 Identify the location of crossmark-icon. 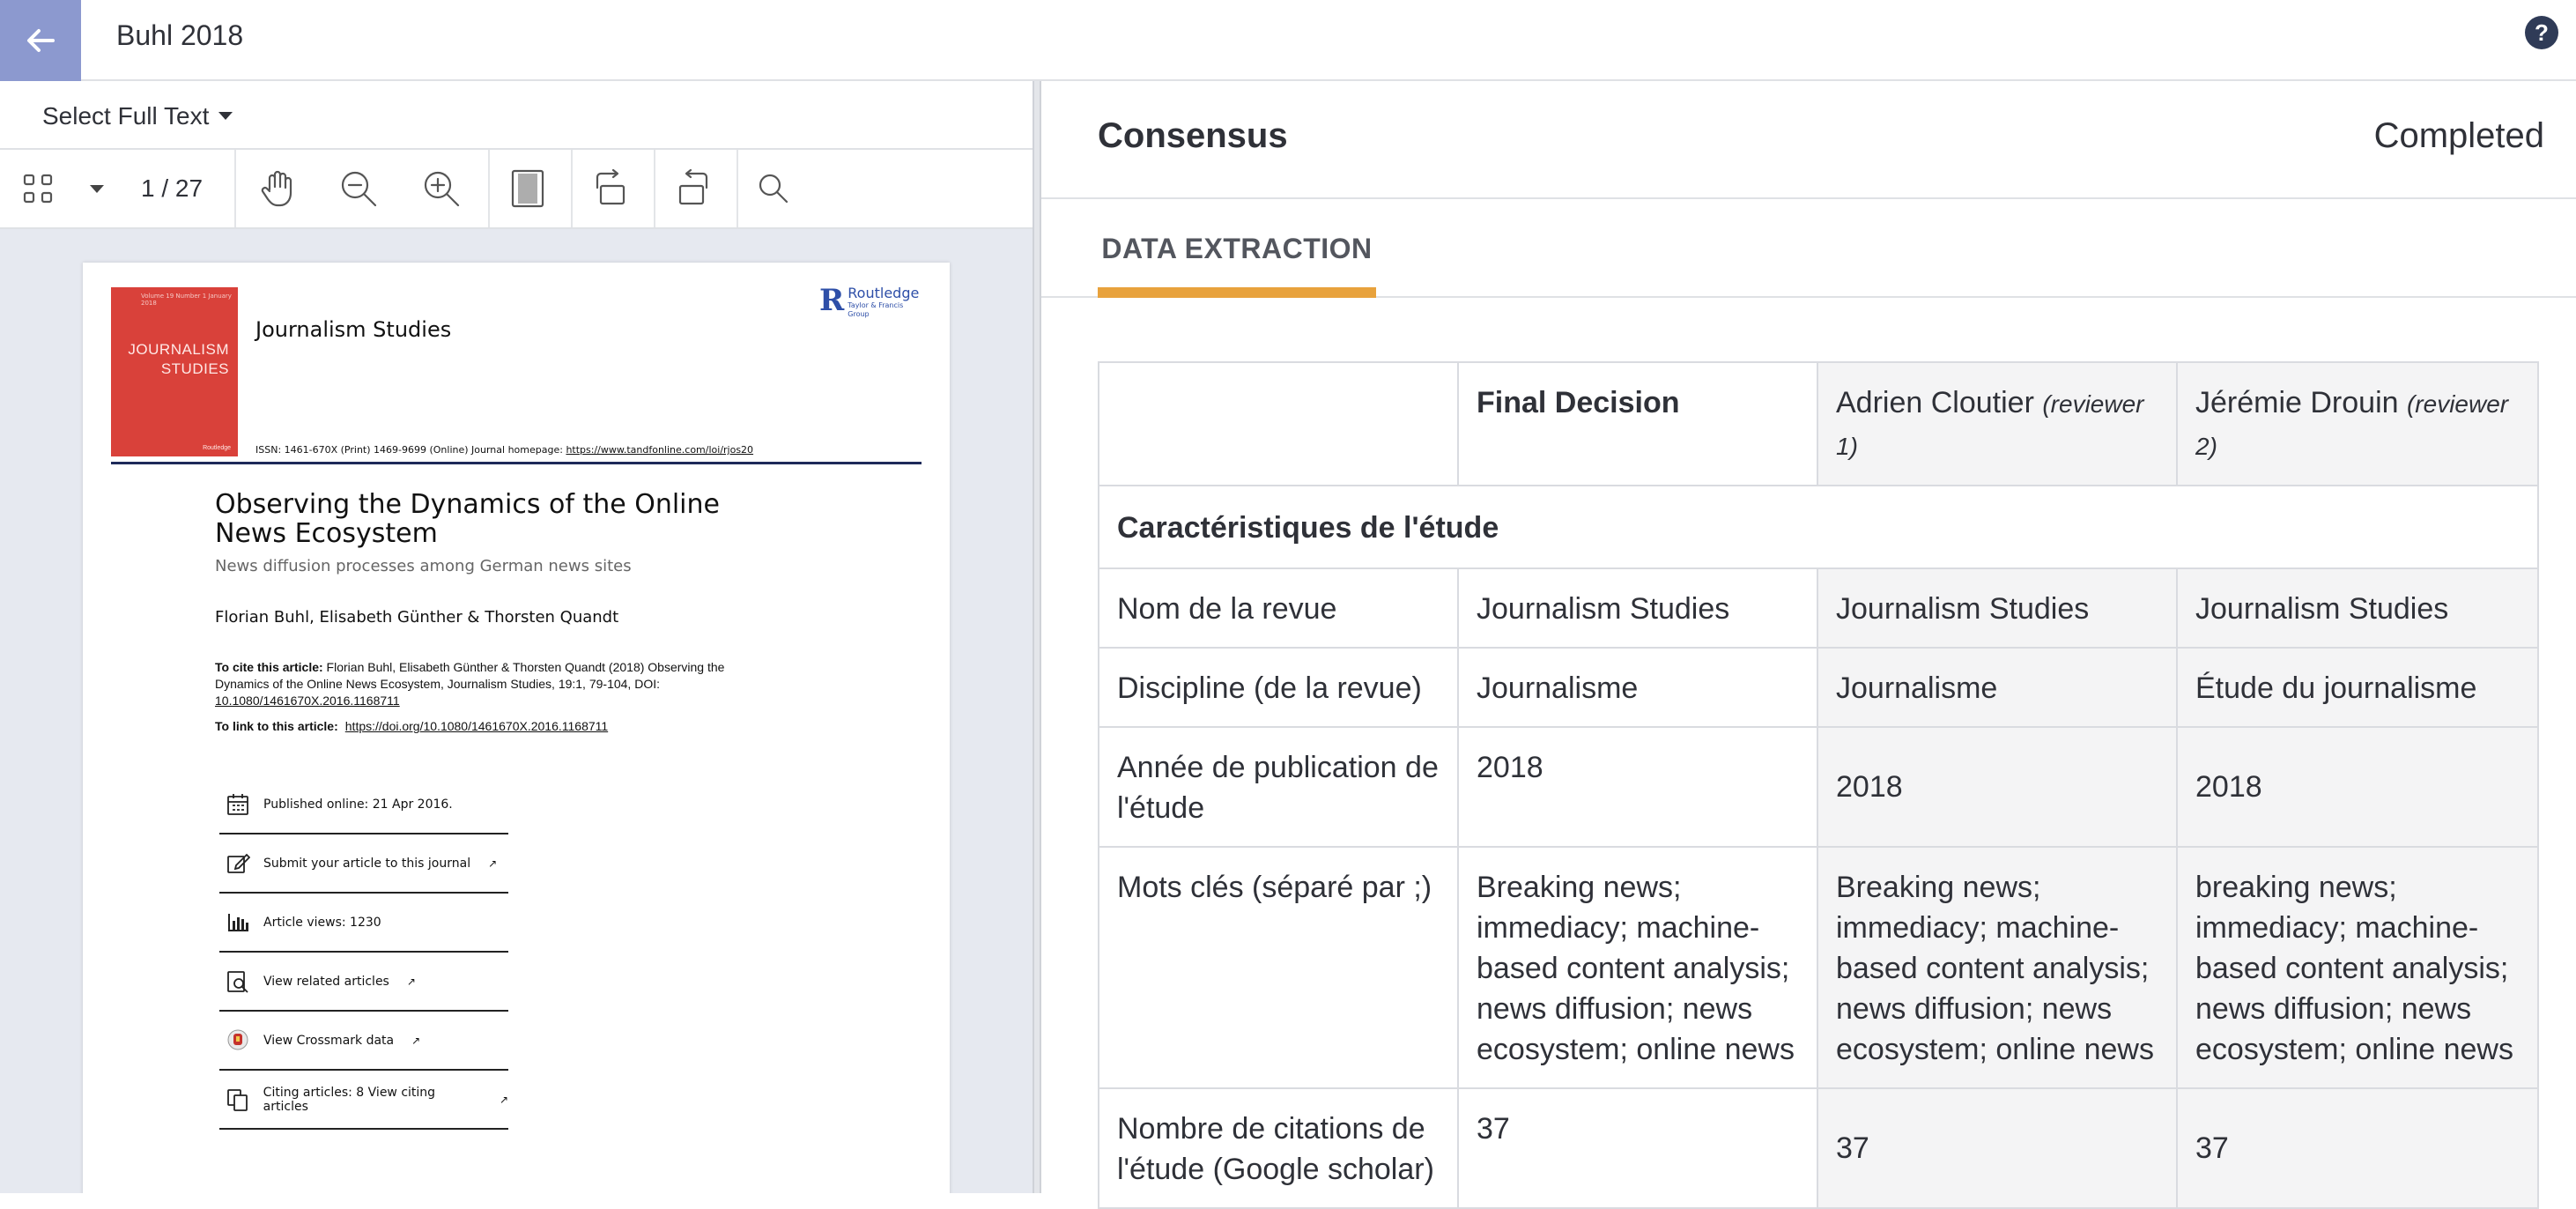
(238, 1040).